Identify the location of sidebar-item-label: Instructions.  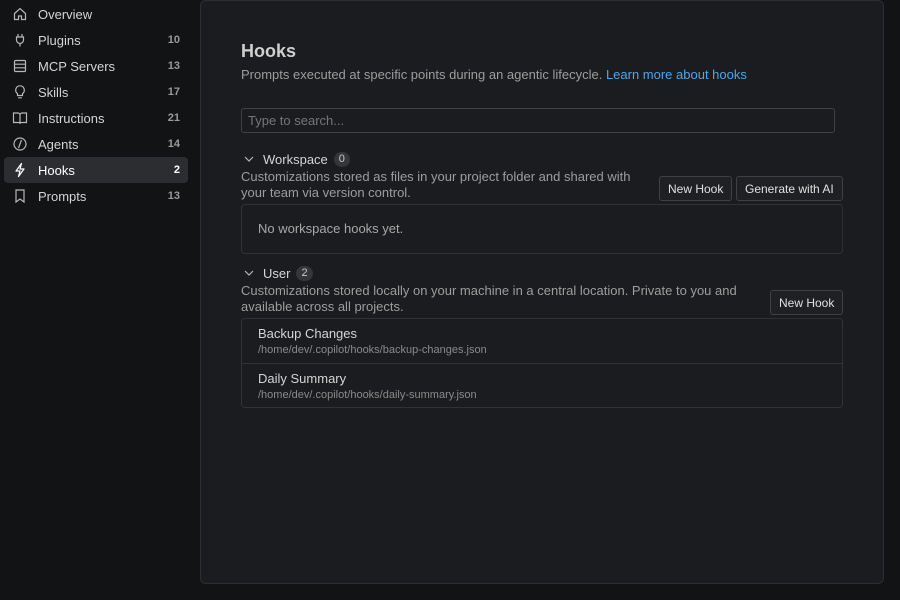
(71, 118).